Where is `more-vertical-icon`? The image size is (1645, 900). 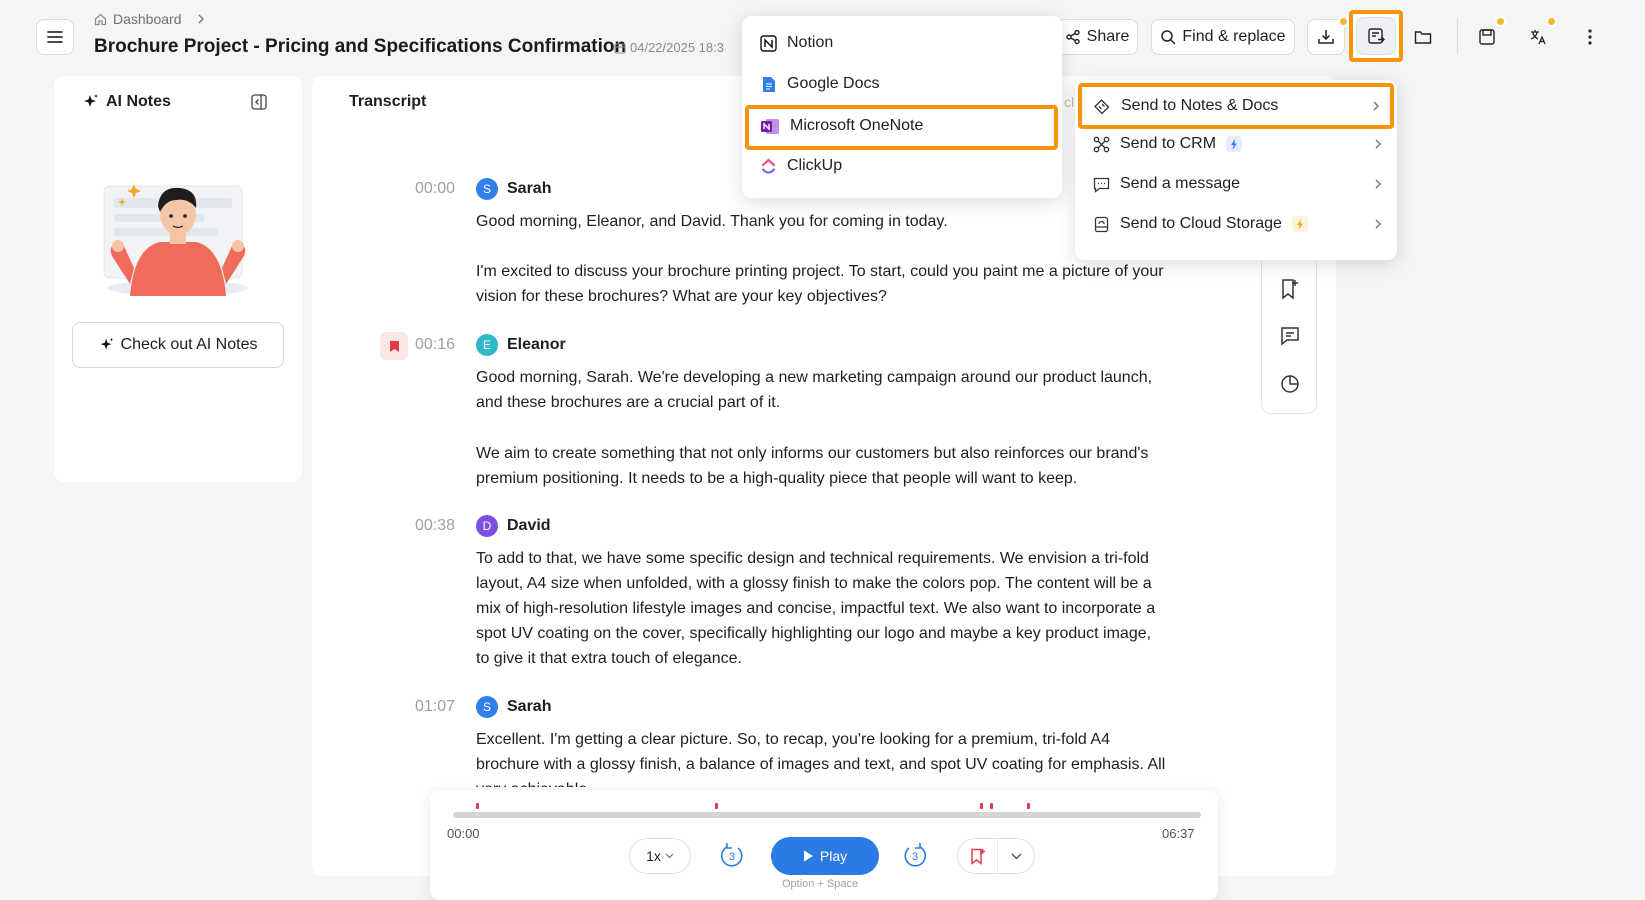
more-vertical-icon is located at coordinates (1590, 37).